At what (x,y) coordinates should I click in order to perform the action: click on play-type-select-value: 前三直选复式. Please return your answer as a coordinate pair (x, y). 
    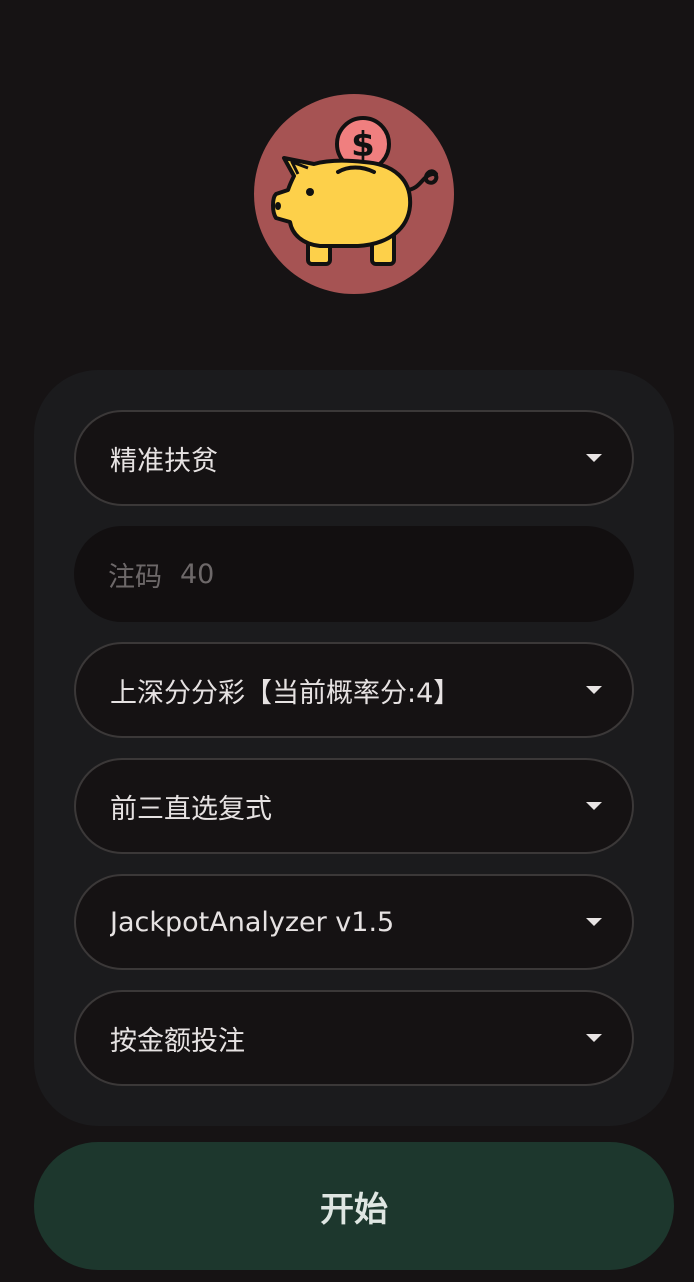
    Looking at the image, I should click on (191, 809).